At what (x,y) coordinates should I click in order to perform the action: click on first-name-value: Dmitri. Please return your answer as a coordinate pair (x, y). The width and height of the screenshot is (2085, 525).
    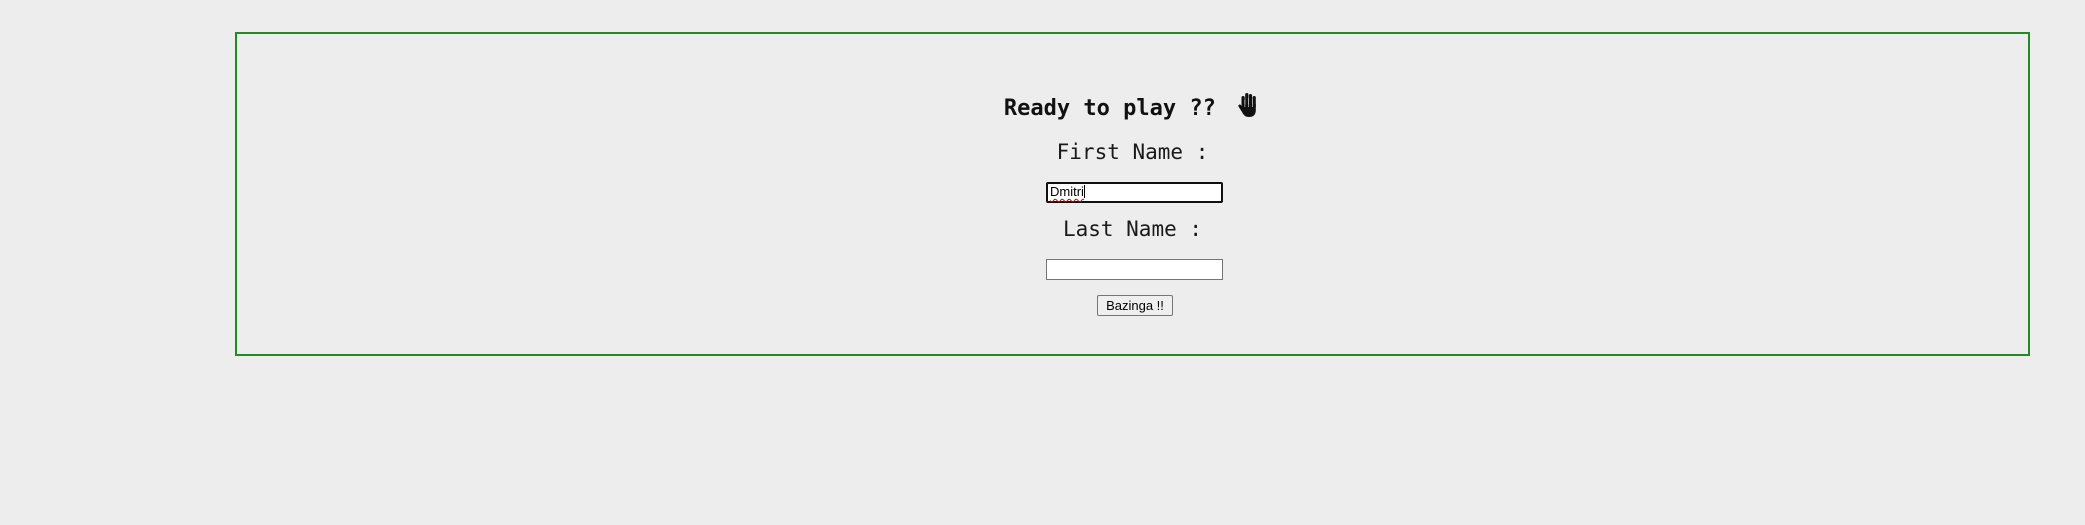
    Looking at the image, I should click on (1067, 191).